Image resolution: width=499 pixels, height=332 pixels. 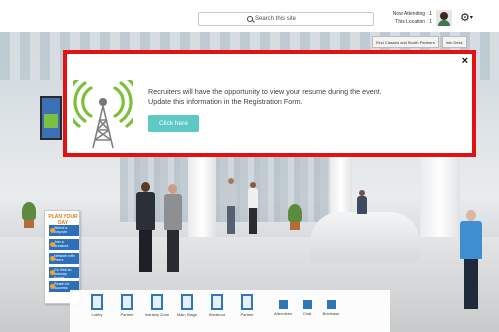 I want to click on plan-item-label: Reach for Success, so click(x=62, y=286).